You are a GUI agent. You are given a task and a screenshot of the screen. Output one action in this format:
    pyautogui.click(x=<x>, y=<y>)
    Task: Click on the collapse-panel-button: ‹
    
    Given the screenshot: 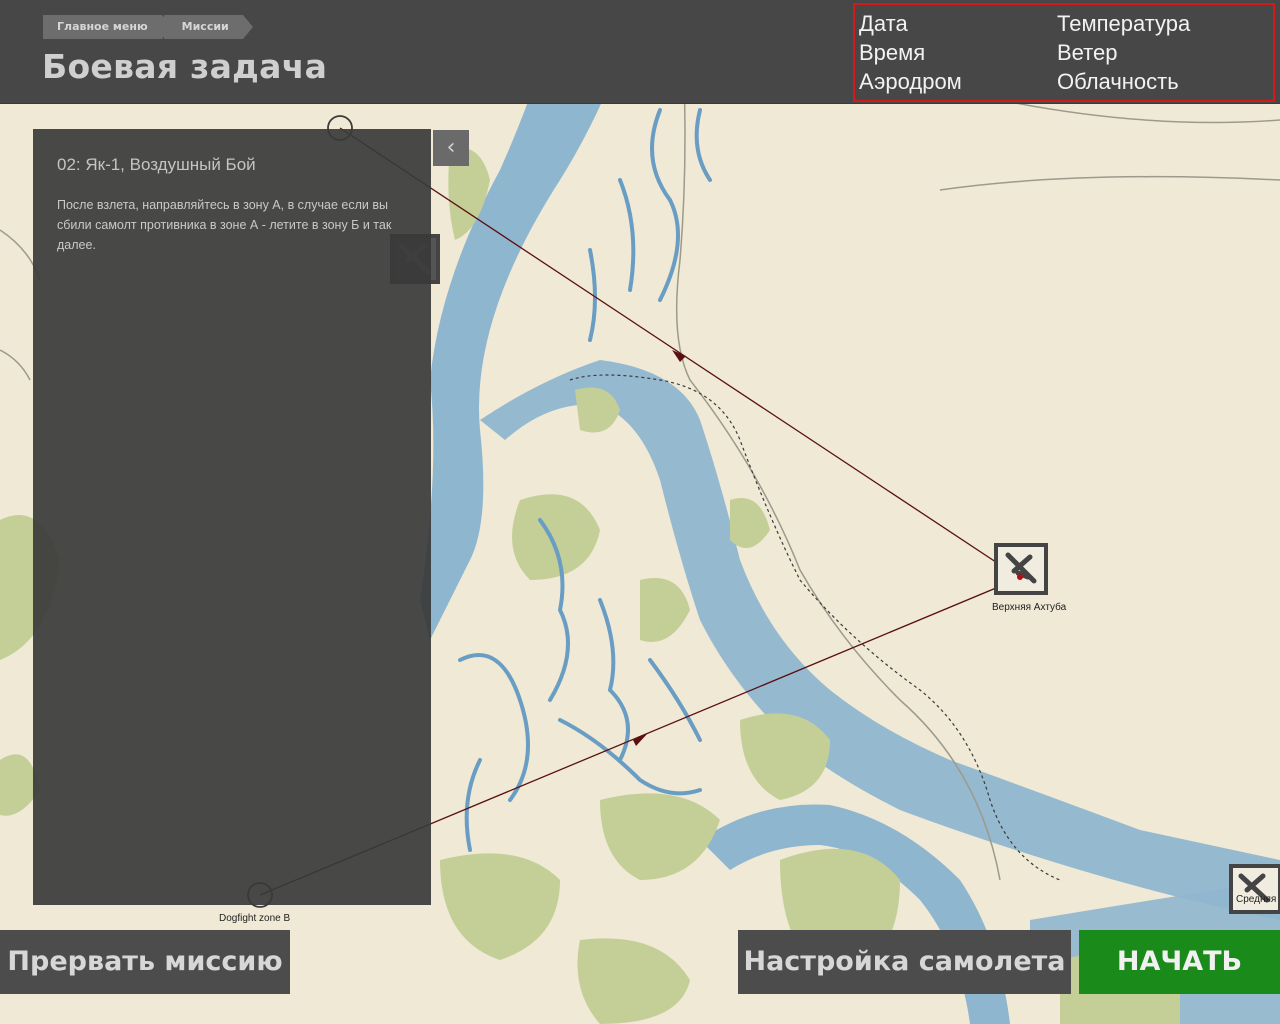 What is the action you would take?
    pyautogui.click(x=451, y=148)
    